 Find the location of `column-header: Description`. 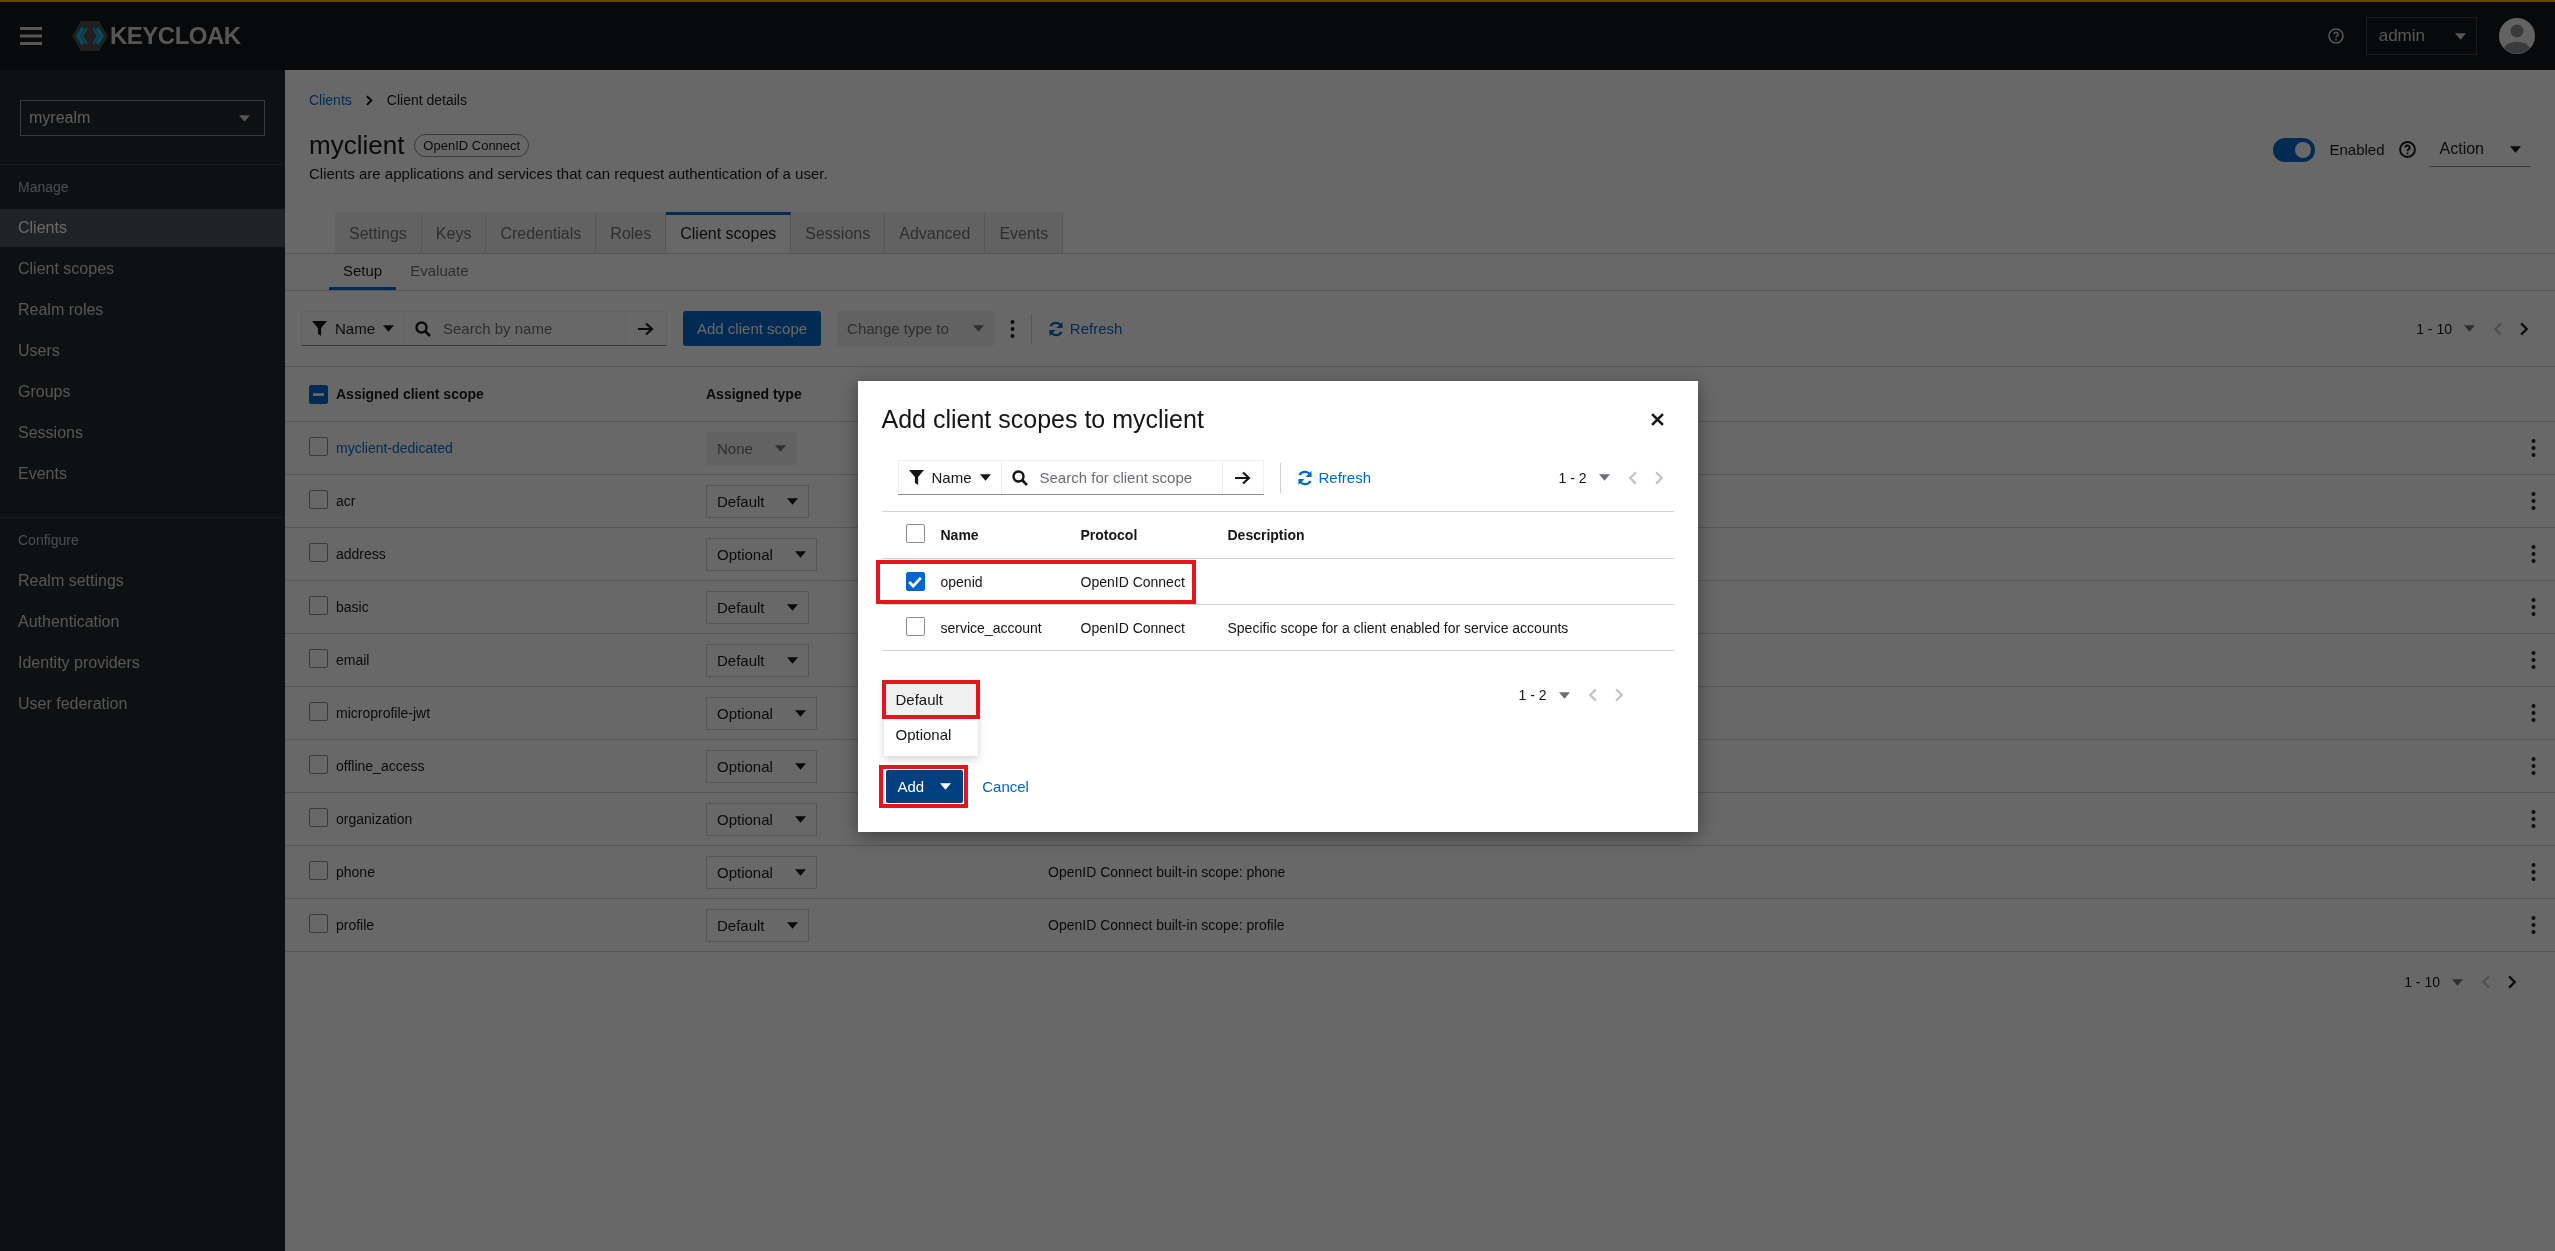

column-header: Description is located at coordinates (1266, 535).